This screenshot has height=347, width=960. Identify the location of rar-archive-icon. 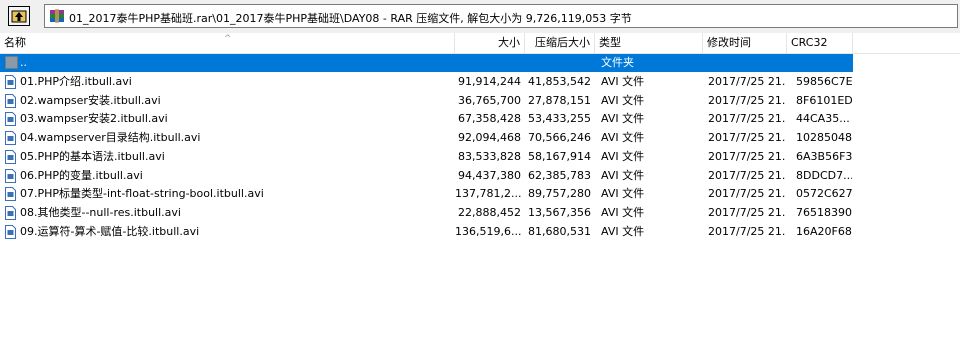
(57, 16).